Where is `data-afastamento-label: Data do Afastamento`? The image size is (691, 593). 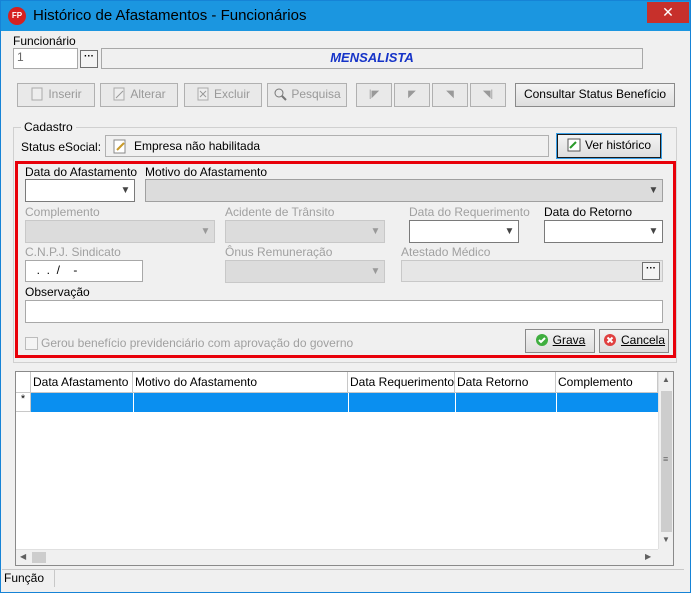
data-afastamento-label: Data do Afastamento is located at coordinates (81, 172).